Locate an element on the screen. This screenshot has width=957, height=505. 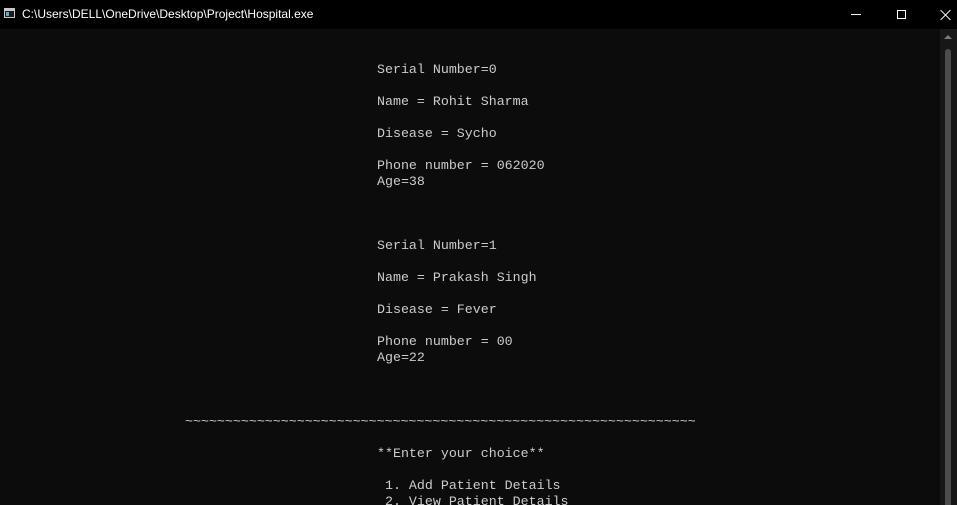
maximize-button is located at coordinates (901, 14).